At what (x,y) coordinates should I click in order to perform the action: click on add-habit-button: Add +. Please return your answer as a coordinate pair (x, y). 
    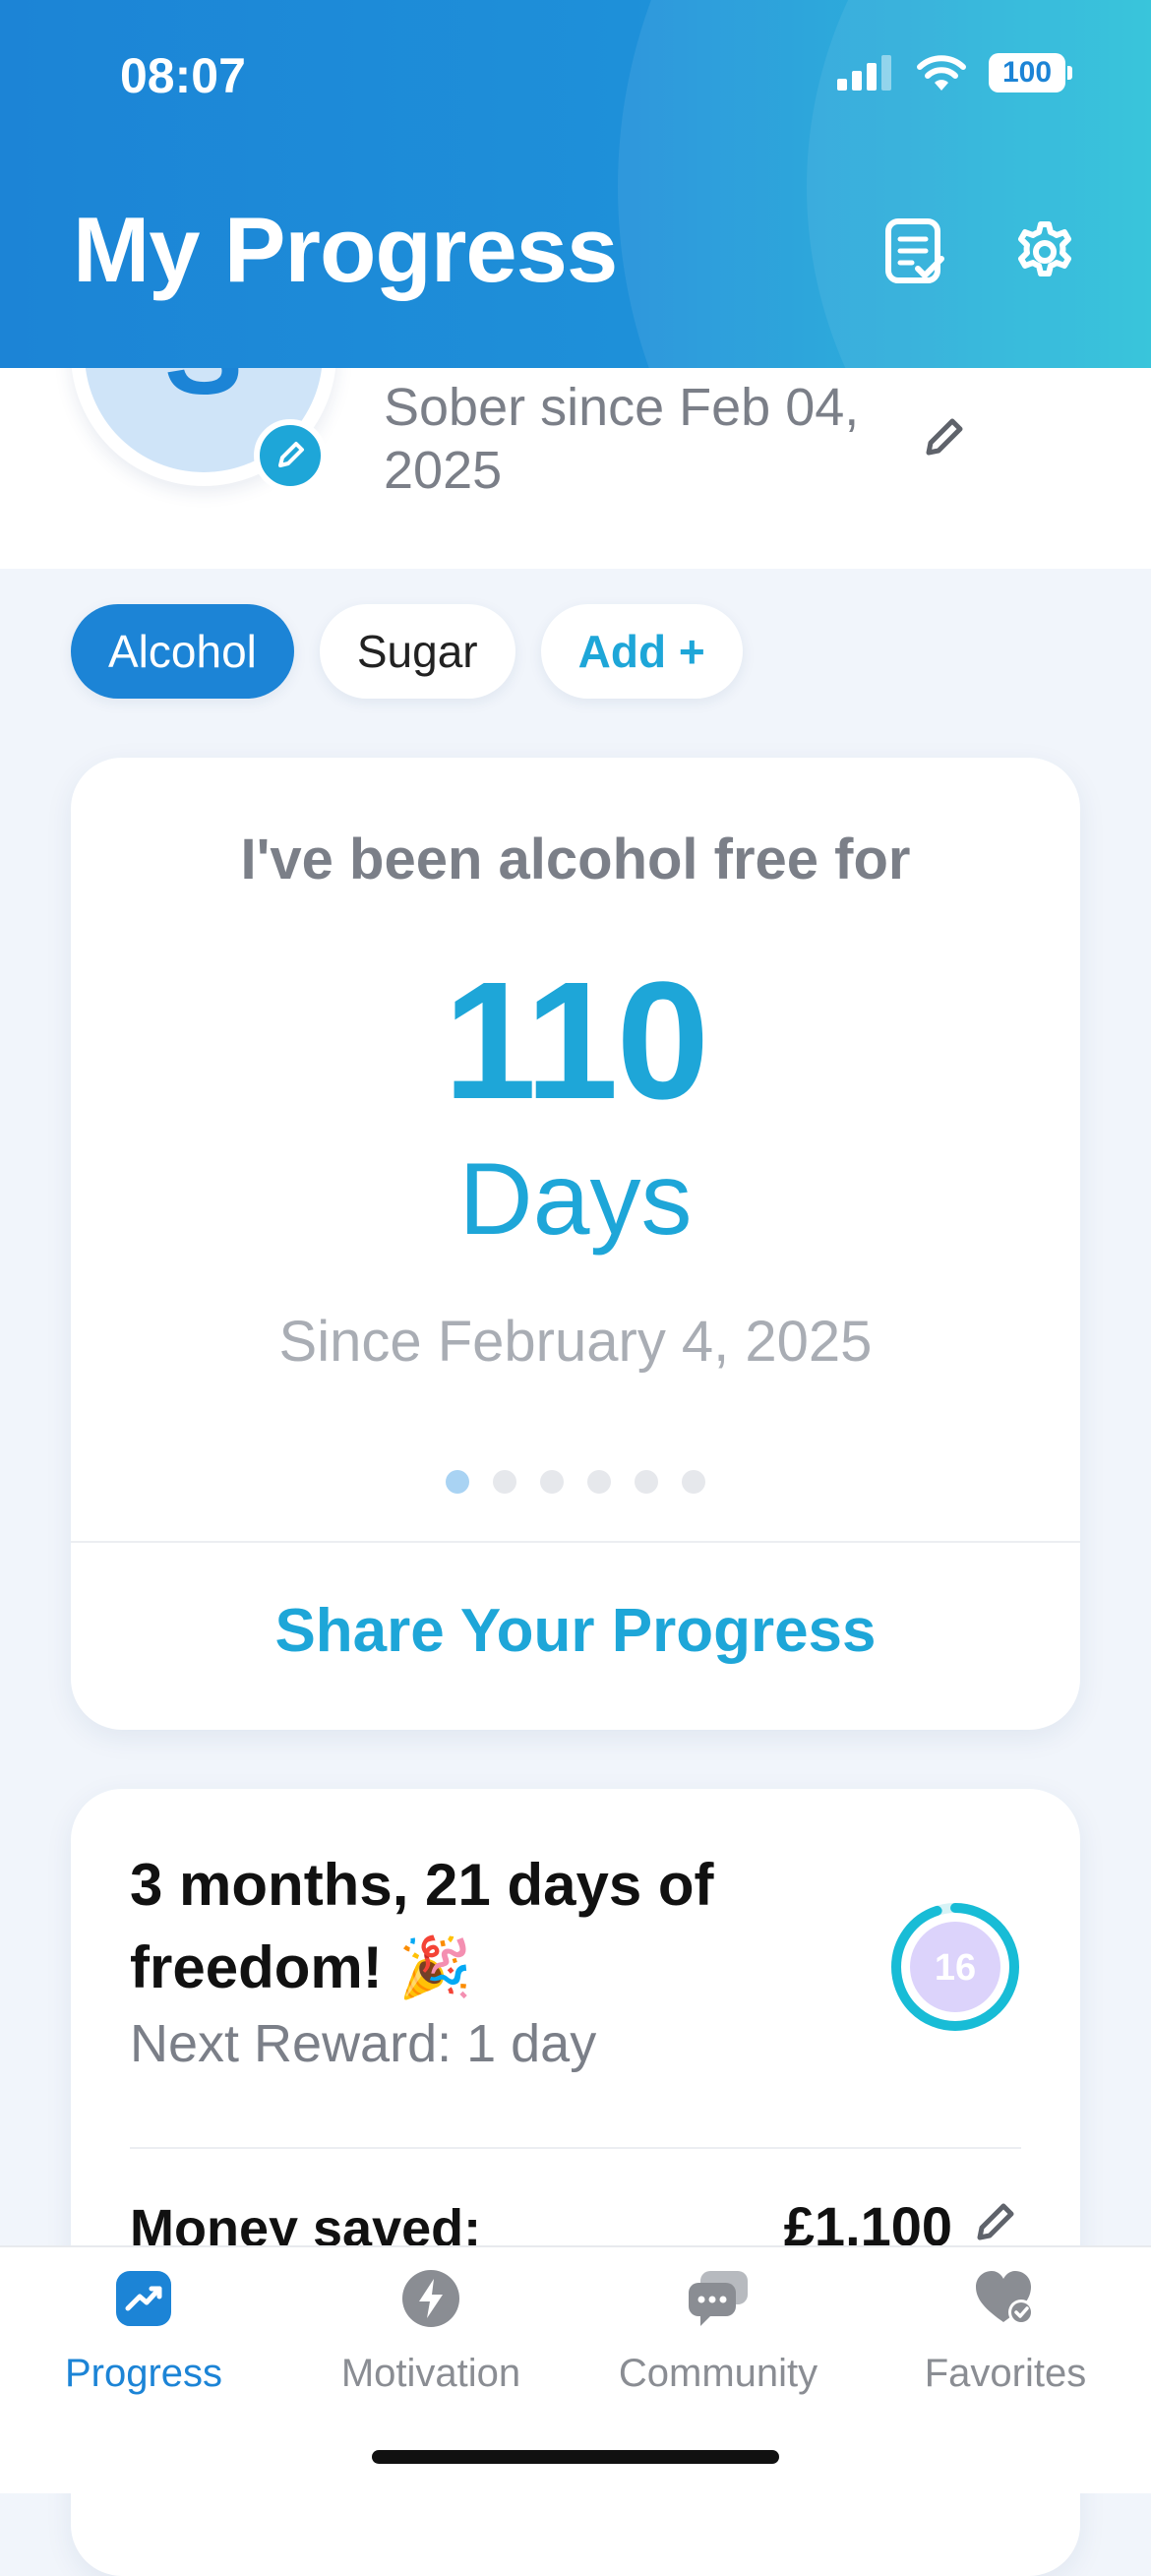
    Looking at the image, I should click on (641, 651).